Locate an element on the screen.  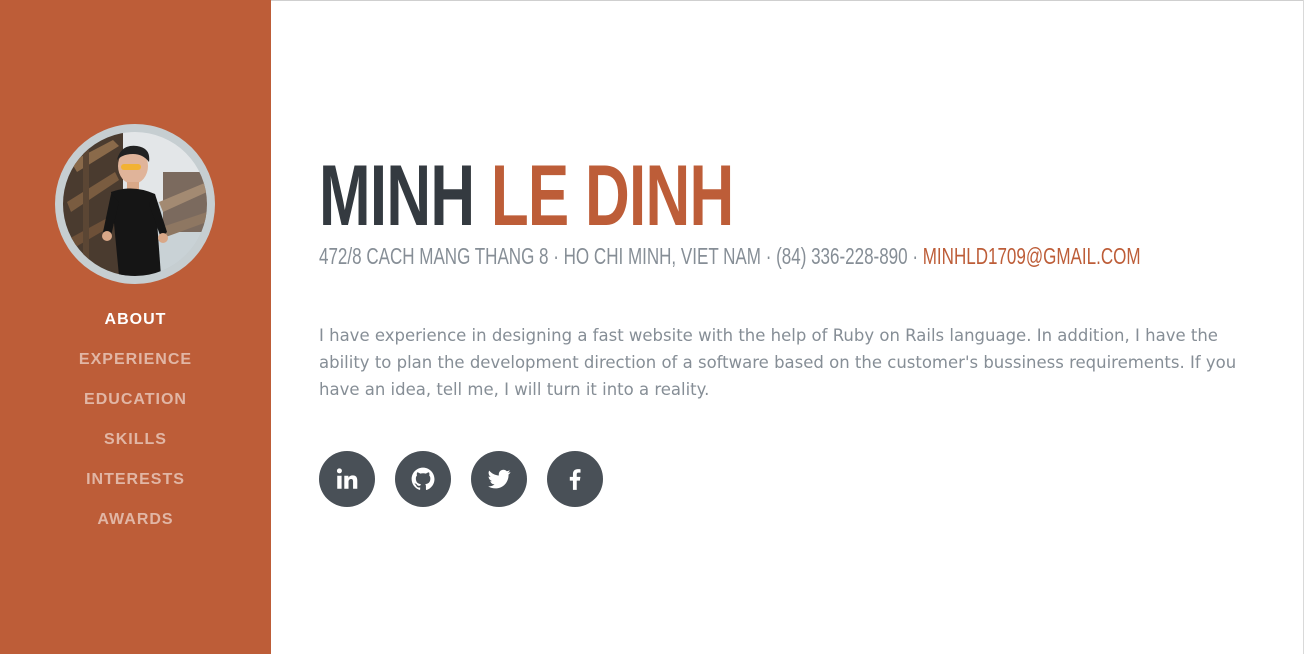
nav-link-education: EDUCATION is located at coordinates (135, 400).